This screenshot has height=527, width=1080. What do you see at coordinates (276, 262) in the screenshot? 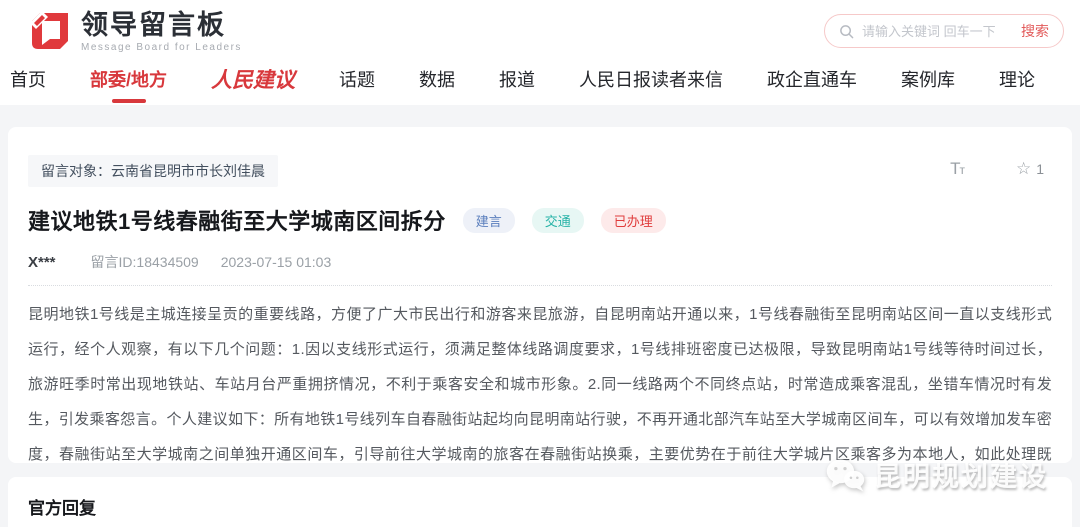
I see `message-timestamp: 2023-07-15 01:03` at bounding box center [276, 262].